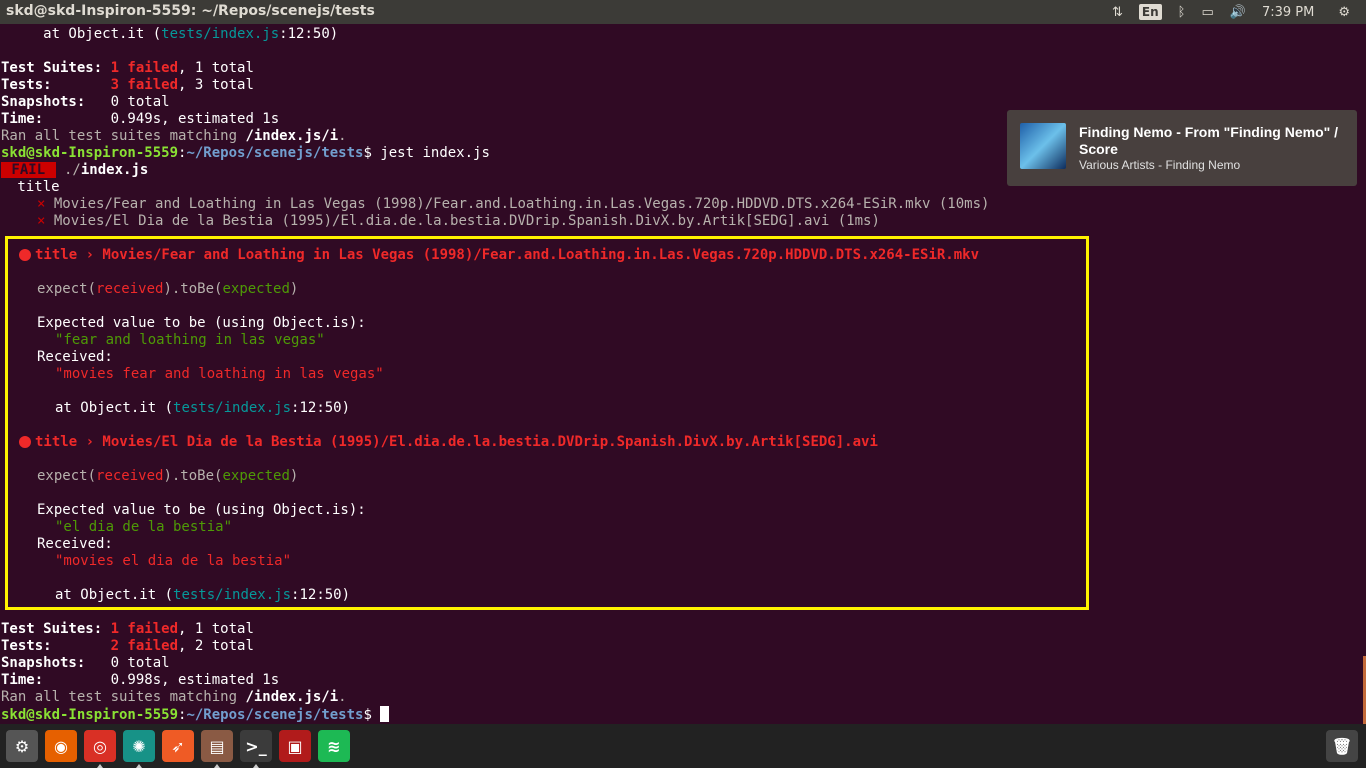 Image resolution: width=1366 pixels, height=768 pixels. Describe the element at coordinates (190, 340) in the screenshot. I see `expected-value-1: "fear and loathing in las vegas"` at that location.